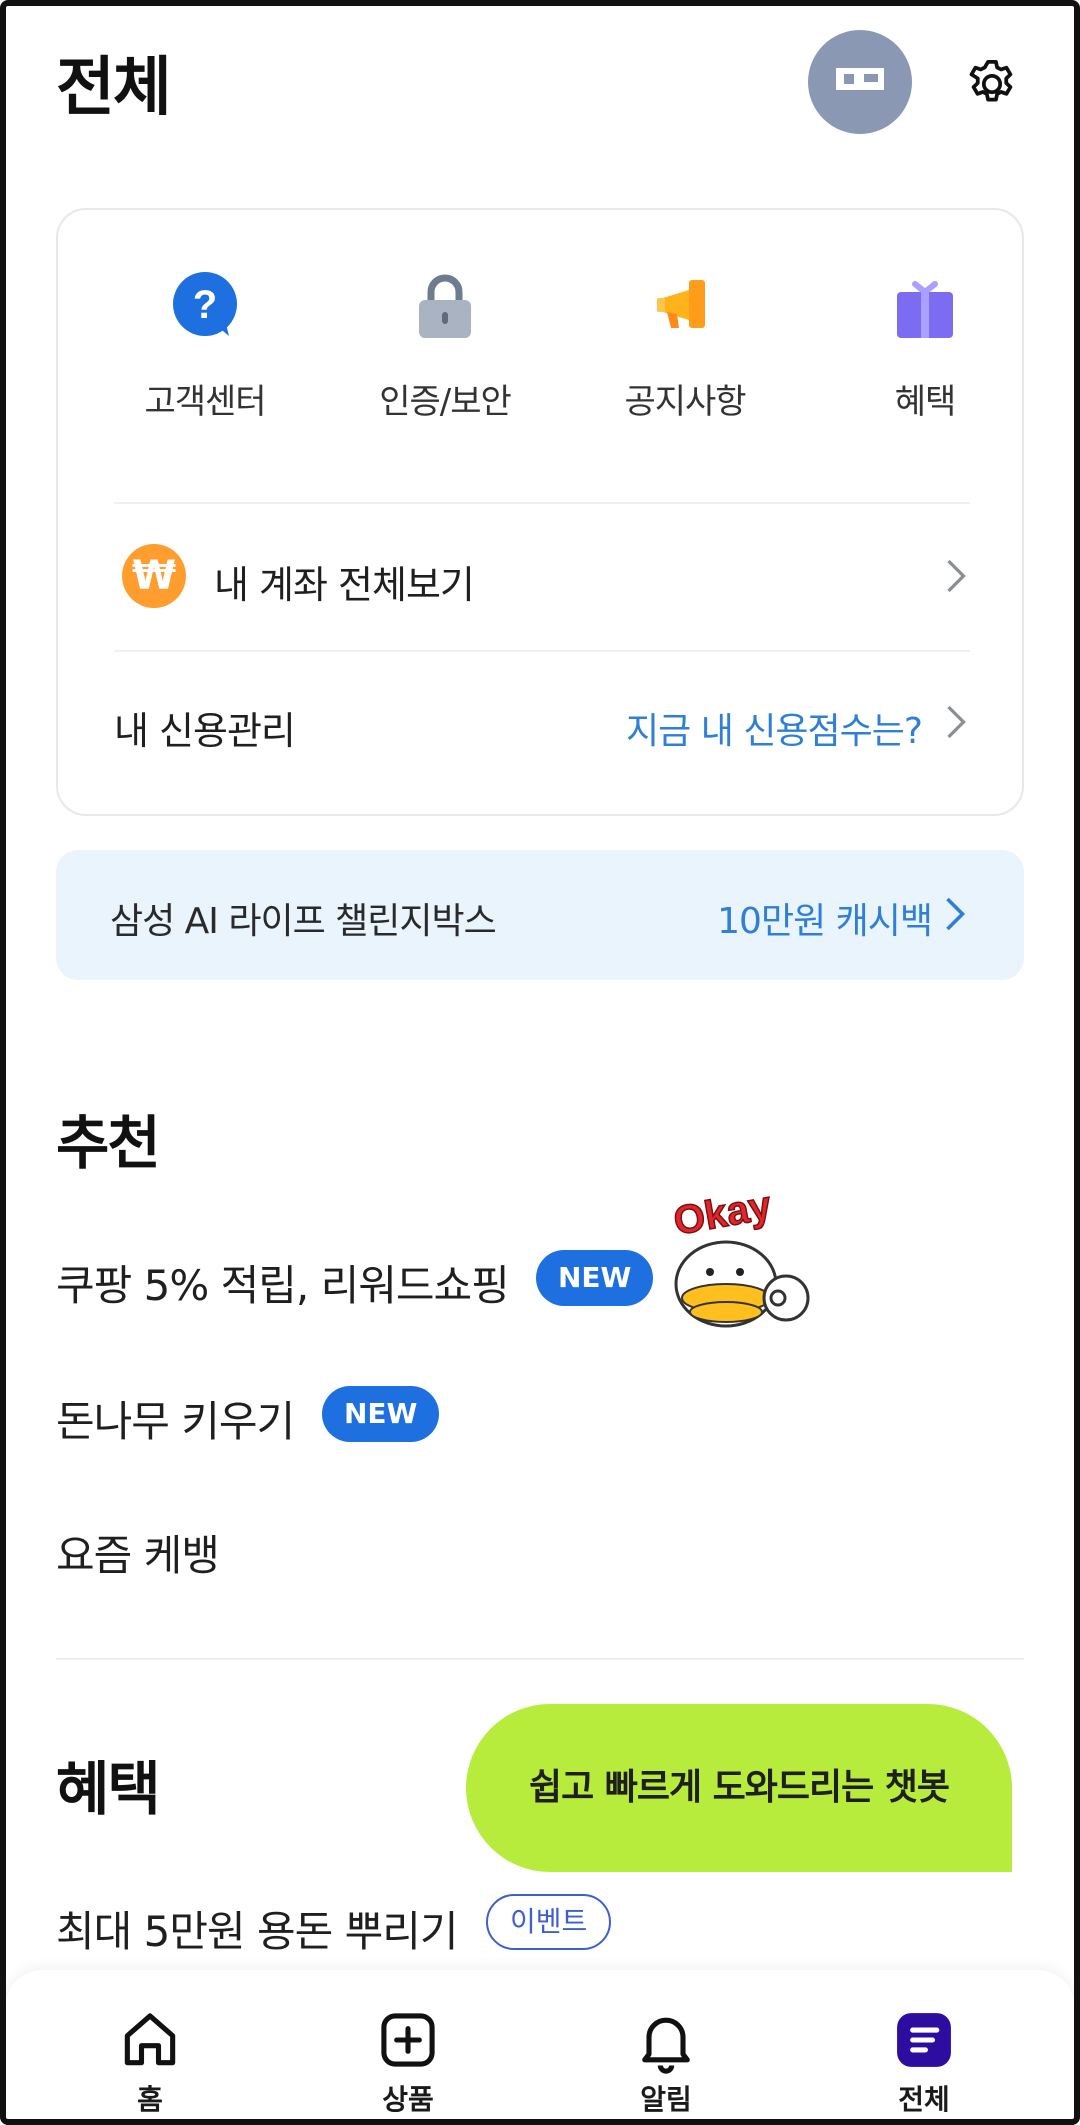 This screenshot has height=2125, width=1080. I want to click on item-label: 요즘 케뱅, so click(138, 1555).